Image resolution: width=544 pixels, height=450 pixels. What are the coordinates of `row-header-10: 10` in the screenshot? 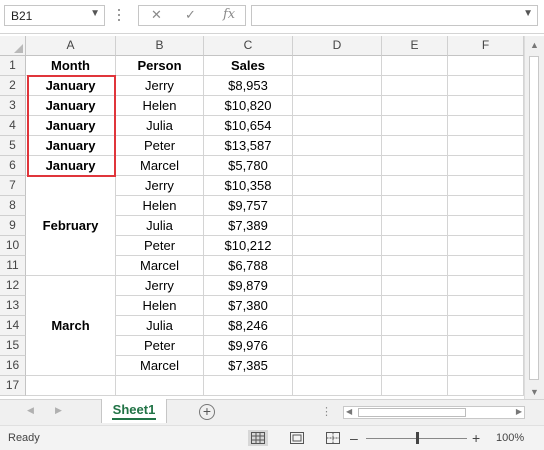 It's located at (13, 246).